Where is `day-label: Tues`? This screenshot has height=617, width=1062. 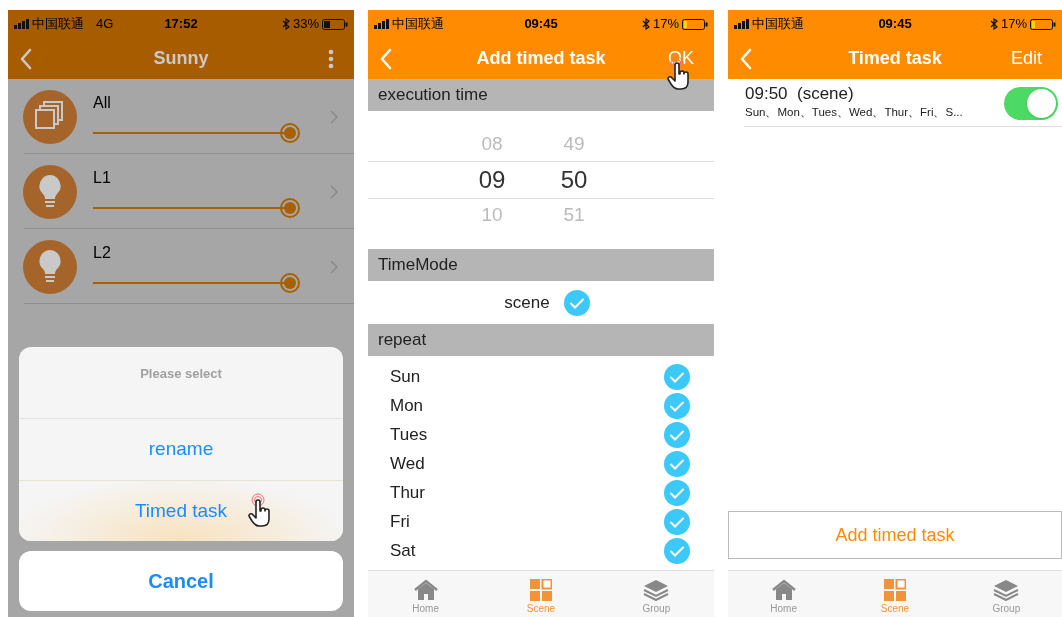 day-label: Tues is located at coordinates (409, 434).